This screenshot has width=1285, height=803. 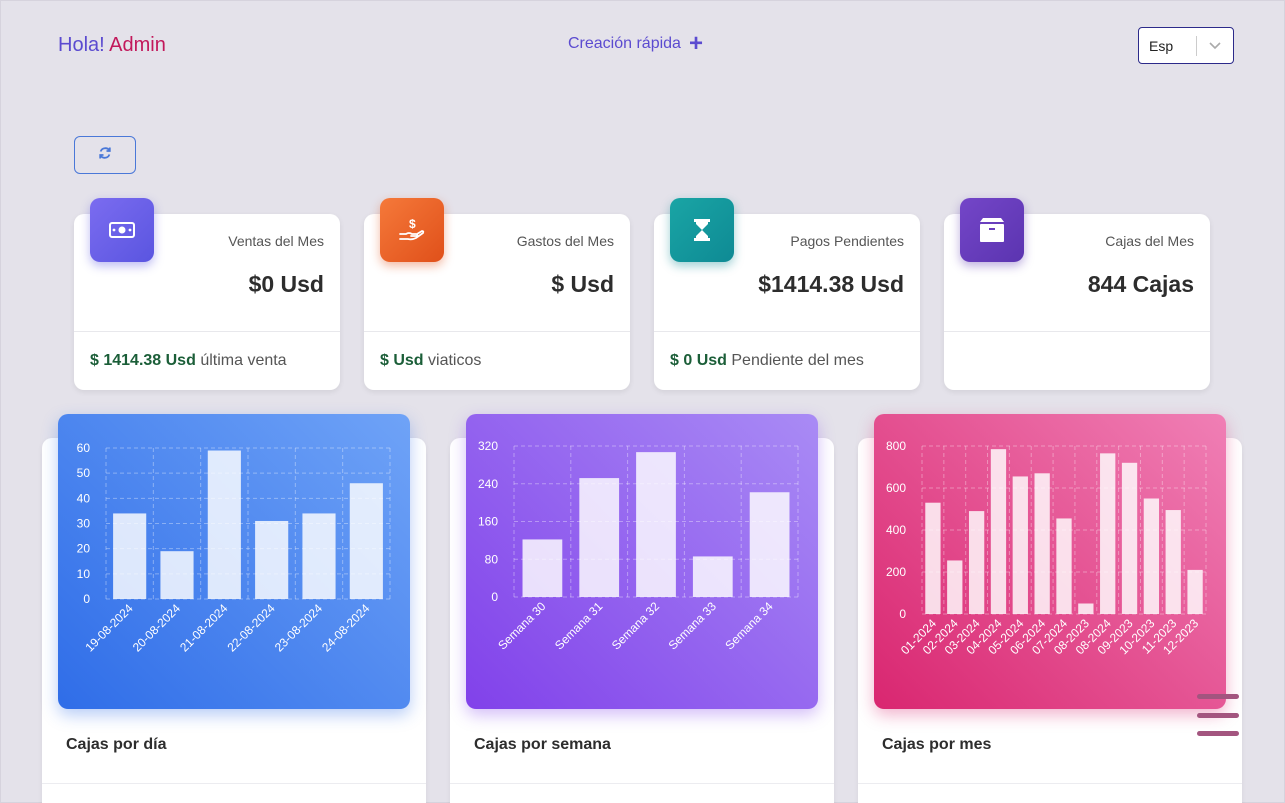 I want to click on x-tick-label: 23-08-2024, so click(x=299, y=628).